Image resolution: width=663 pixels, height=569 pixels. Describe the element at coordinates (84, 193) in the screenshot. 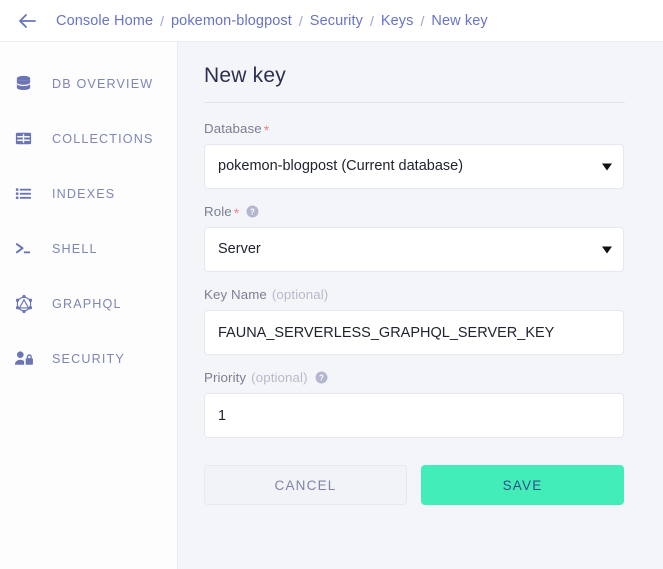

I see `sidebar-item-label: INDEXES` at that location.